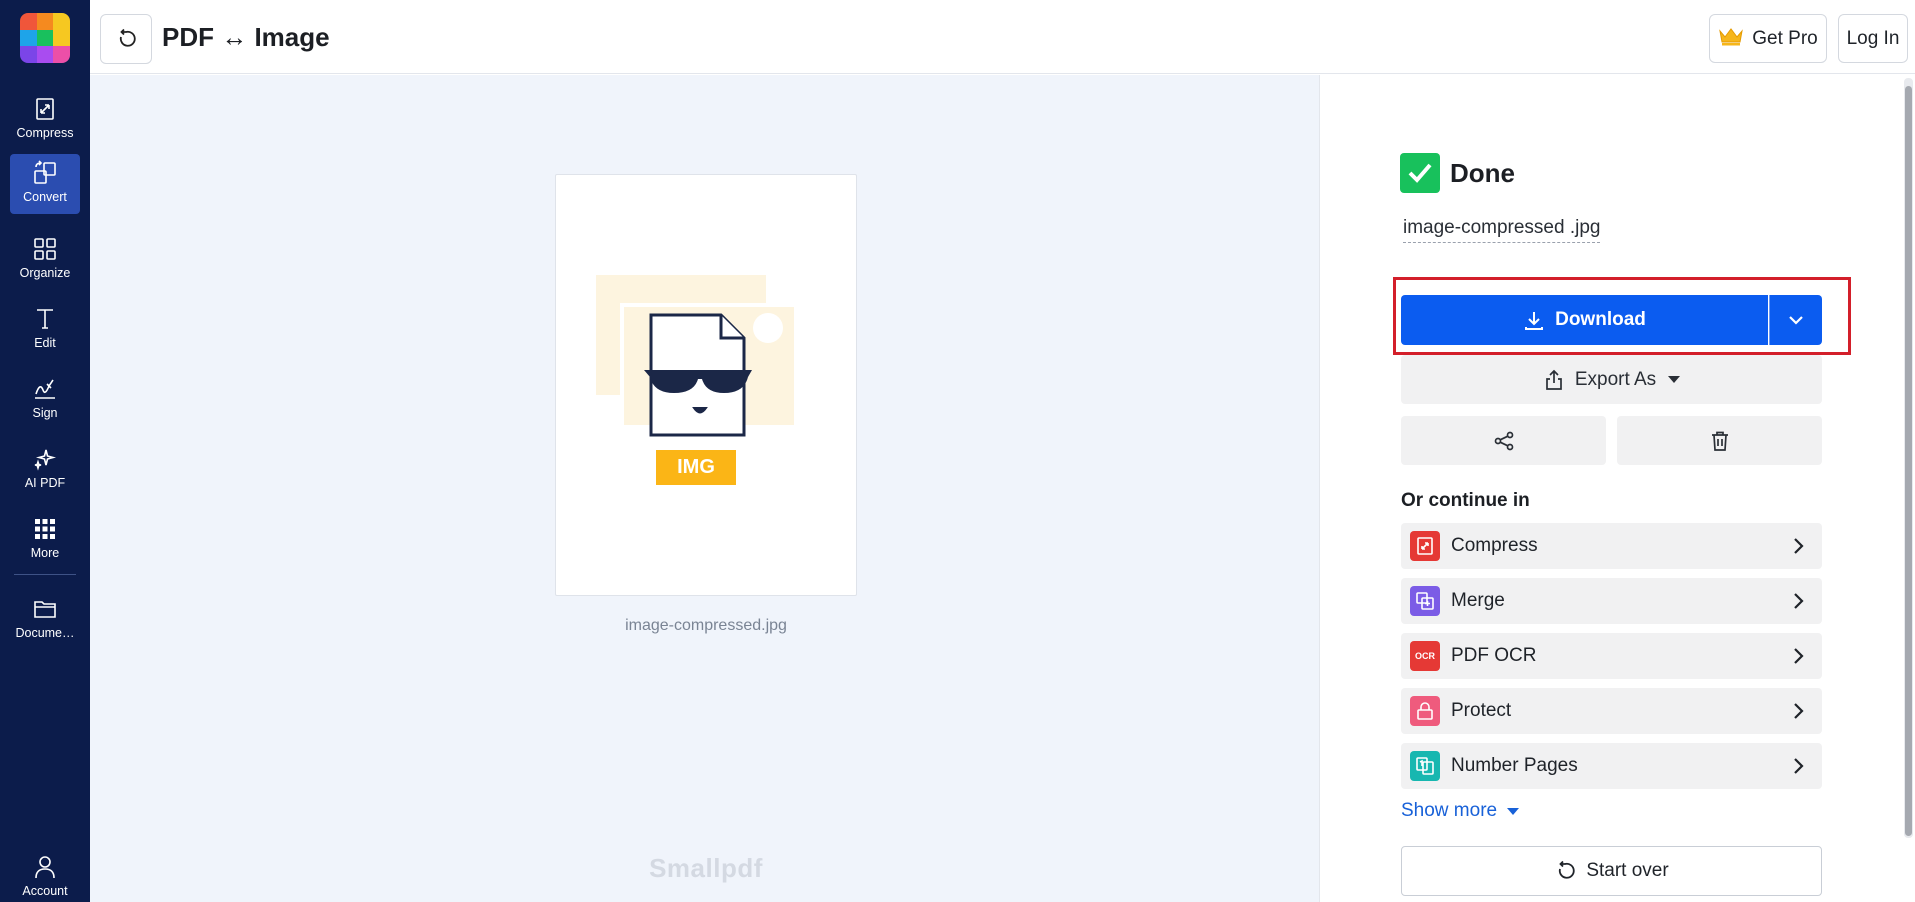  What do you see at coordinates (1425, 656) in the screenshot?
I see `ocr-icon: OCR` at bounding box center [1425, 656].